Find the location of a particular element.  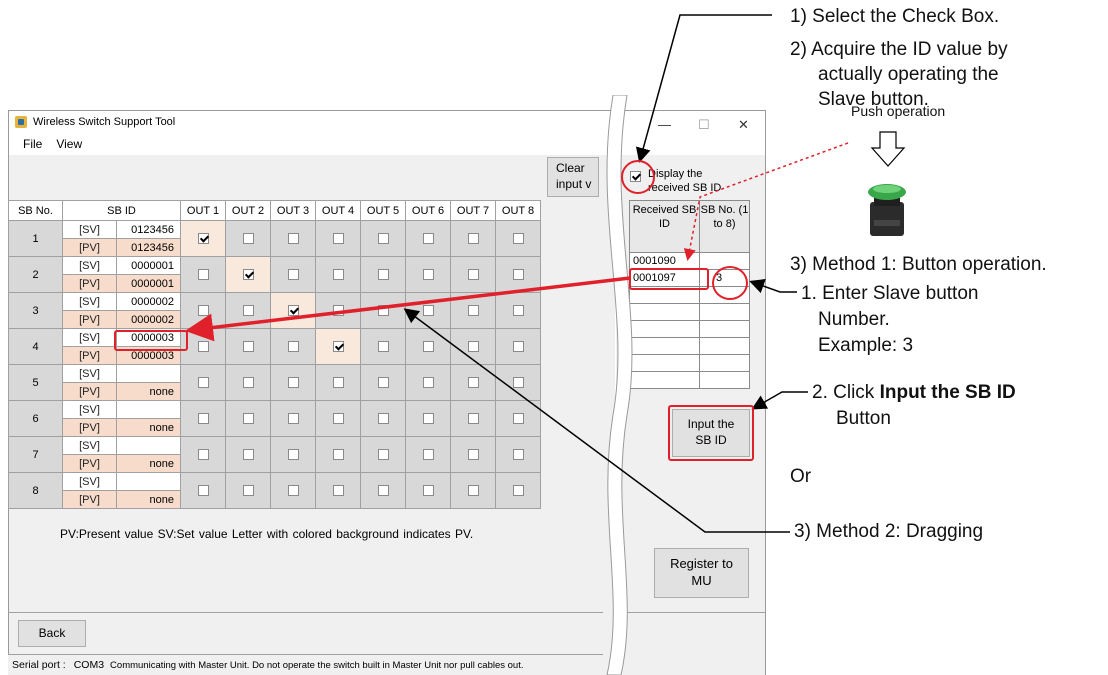

annotation-step1: 1) Select the Check Box. is located at coordinates (895, 16).